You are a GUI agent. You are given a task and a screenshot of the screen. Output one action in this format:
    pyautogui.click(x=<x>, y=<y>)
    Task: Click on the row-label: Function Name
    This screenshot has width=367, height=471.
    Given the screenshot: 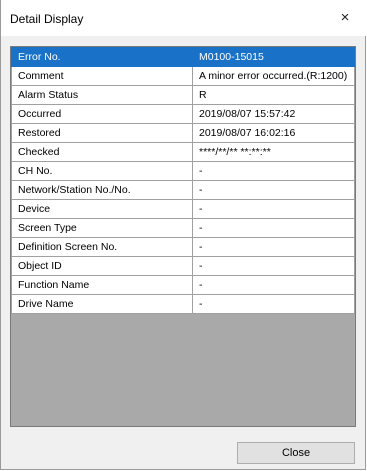 What is the action you would take?
    pyautogui.click(x=102, y=285)
    